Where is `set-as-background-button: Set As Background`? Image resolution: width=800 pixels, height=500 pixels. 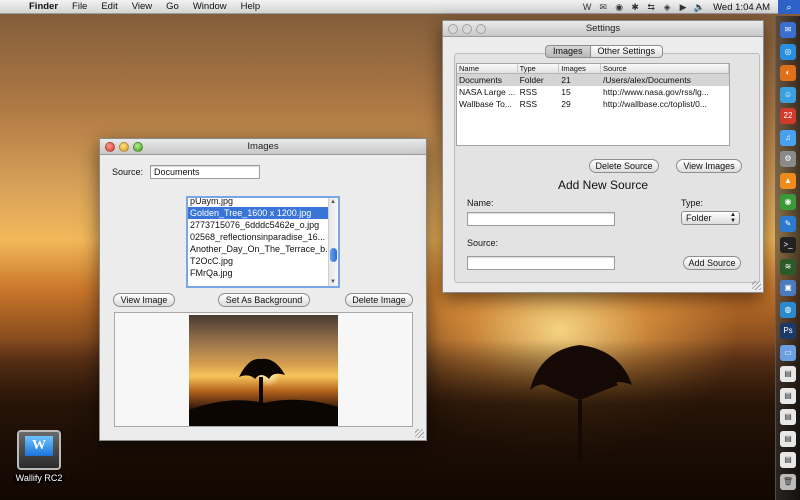 set-as-background-button: Set As Background is located at coordinates (264, 300).